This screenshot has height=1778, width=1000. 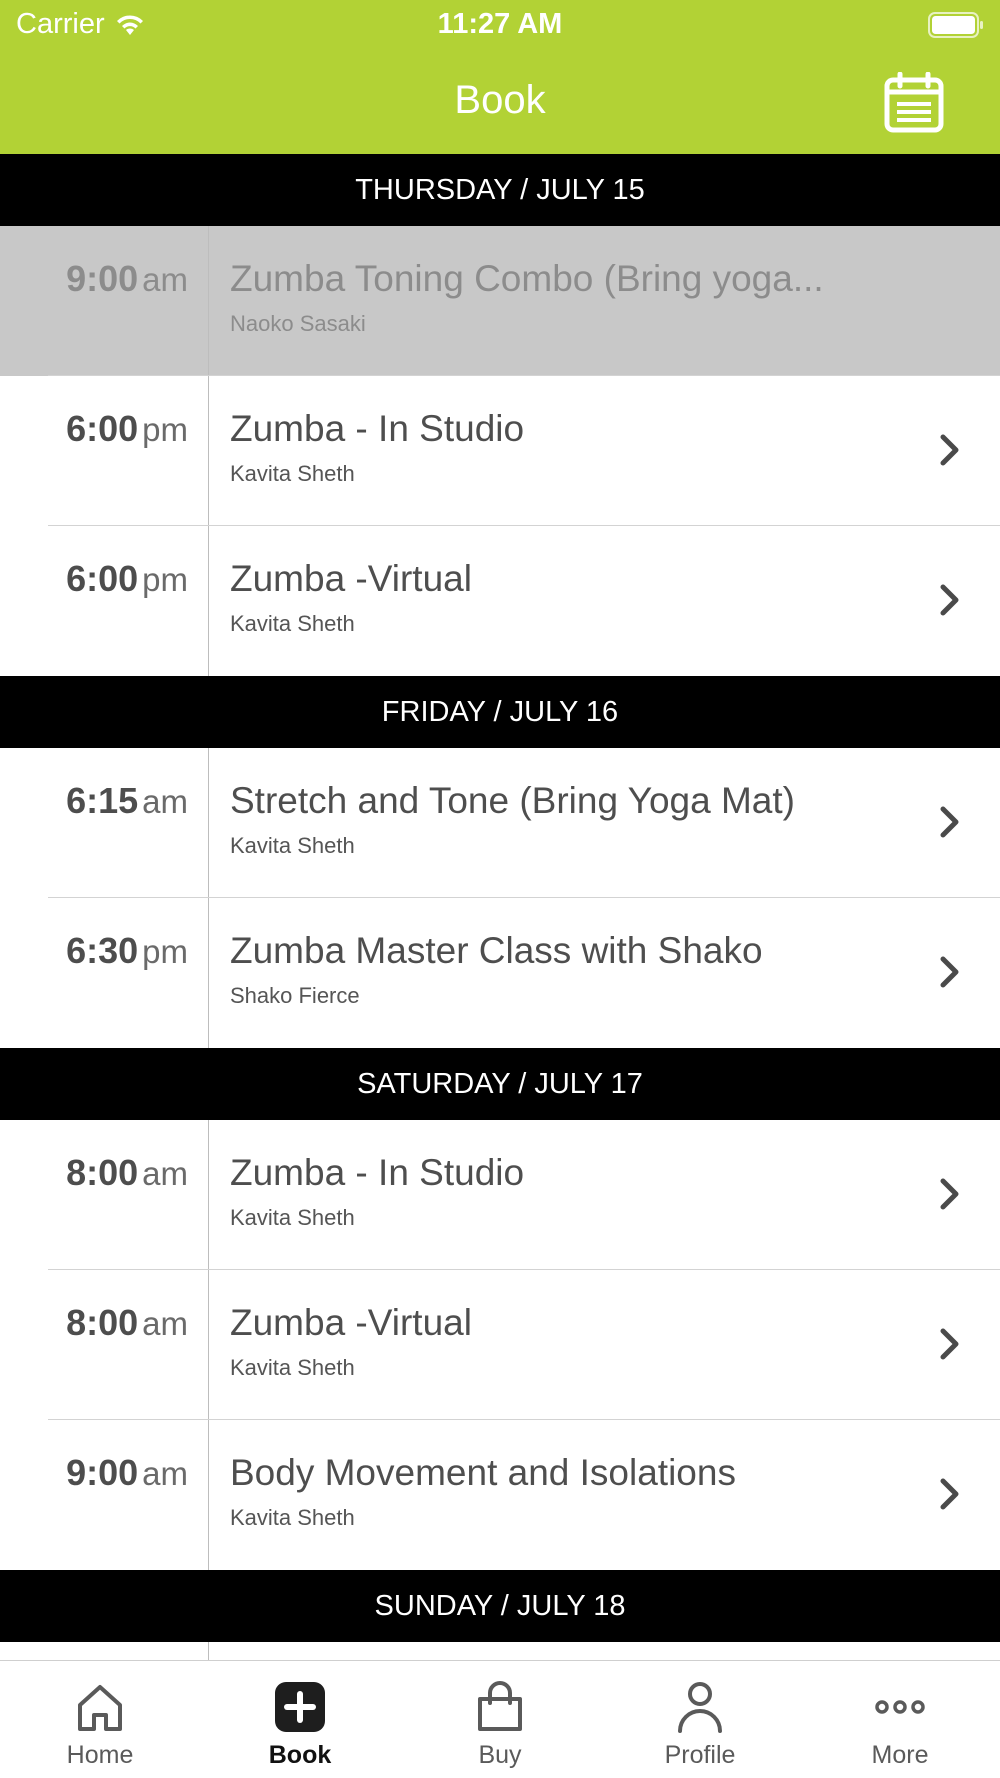 I want to click on shopping-bag-icon, so click(x=500, y=1707).